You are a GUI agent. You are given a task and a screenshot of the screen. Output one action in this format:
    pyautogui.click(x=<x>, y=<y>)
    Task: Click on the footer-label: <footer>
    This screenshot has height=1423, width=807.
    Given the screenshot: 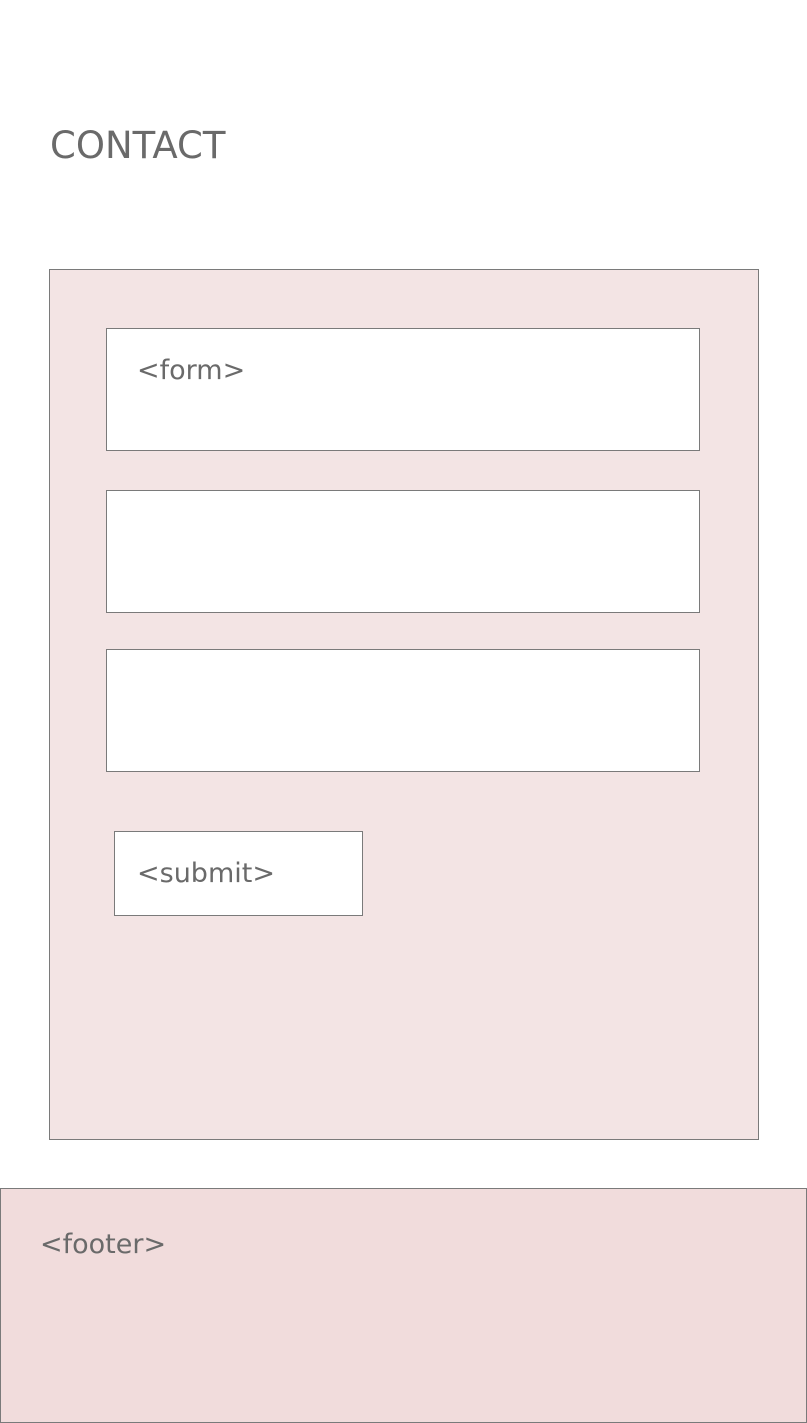 What is the action you would take?
    pyautogui.click(x=103, y=1244)
    